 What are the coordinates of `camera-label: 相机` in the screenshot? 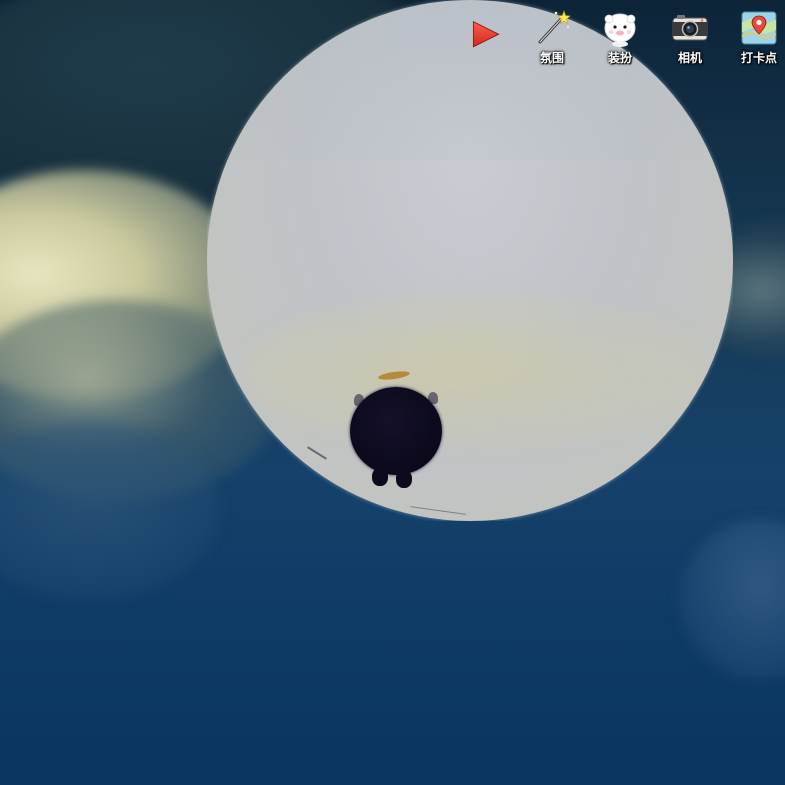 It's located at (689, 58).